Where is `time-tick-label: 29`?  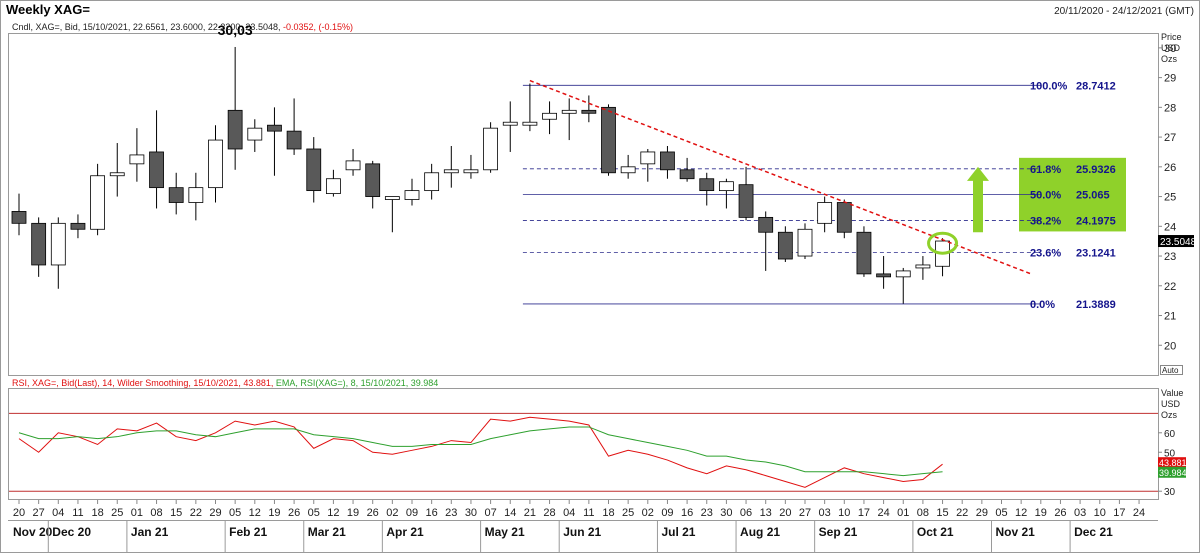 time-tick-label: 29 is located at coordinates (982, 513).